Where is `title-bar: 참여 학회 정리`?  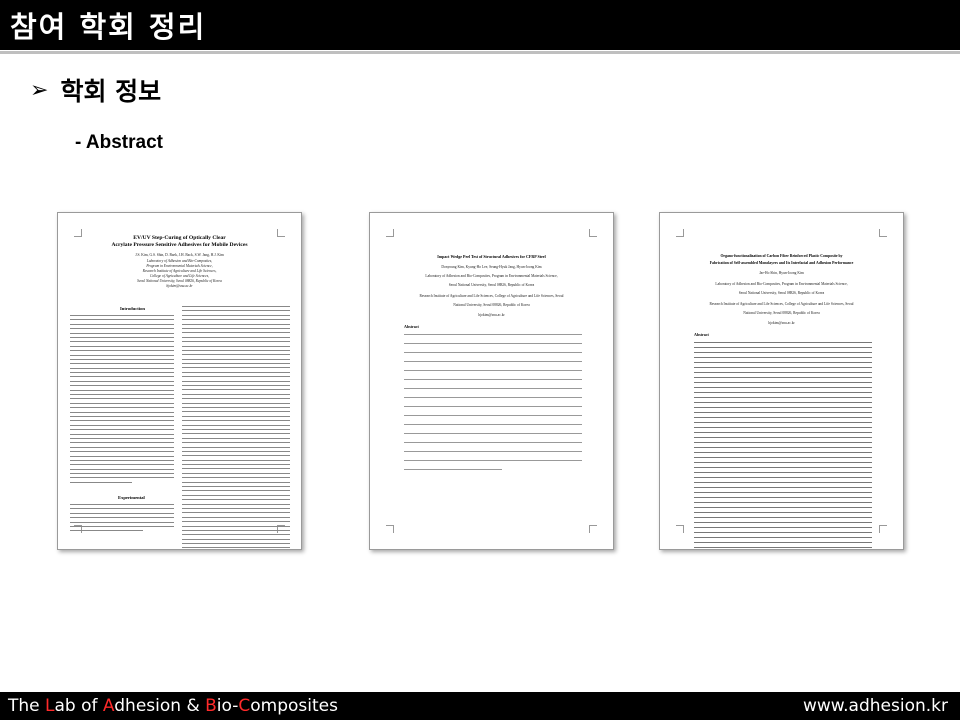
title-bar: 참여 학회 정리 is located at coordinates (480, 27).